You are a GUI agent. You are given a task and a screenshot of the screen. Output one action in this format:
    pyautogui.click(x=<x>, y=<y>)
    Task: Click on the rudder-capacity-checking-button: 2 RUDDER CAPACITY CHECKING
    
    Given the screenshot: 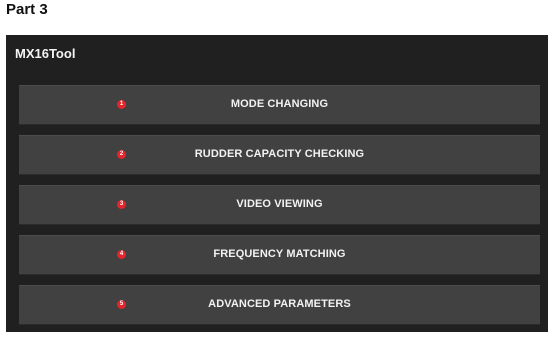 What is the action you would take?
    pyautogui.click(x=279, y=155)
    